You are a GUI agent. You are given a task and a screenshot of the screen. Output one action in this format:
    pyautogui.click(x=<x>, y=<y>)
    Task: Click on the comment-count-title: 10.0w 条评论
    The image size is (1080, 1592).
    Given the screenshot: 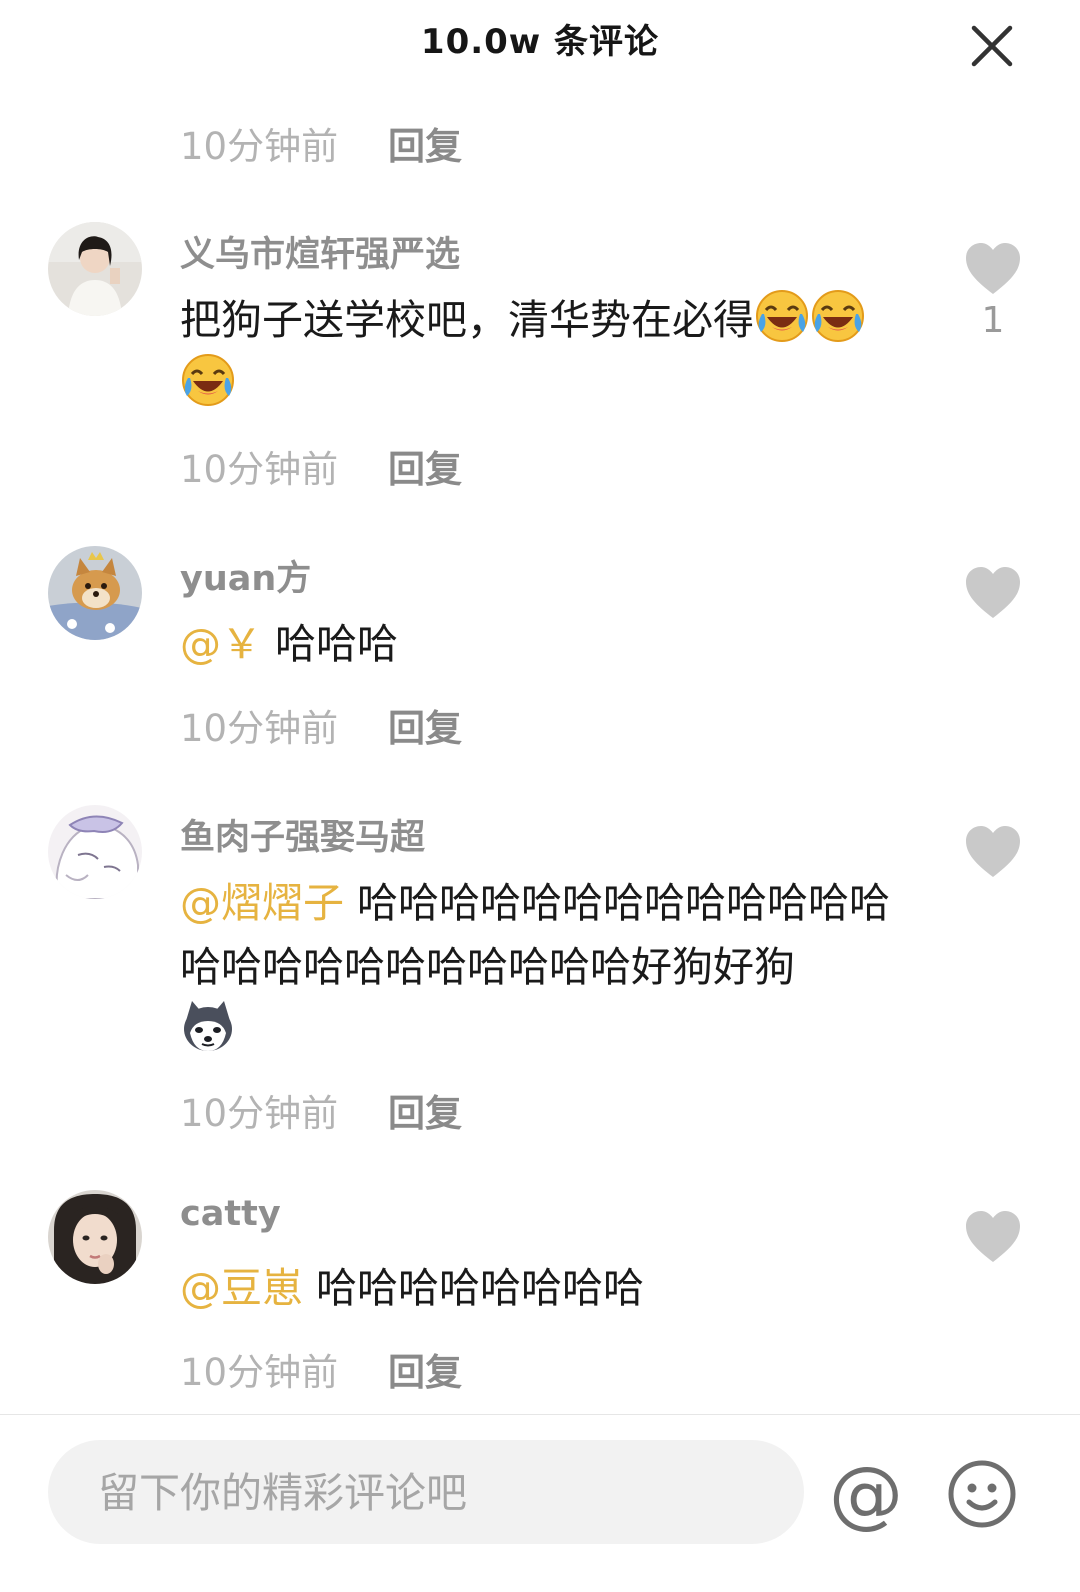 What is the action you would take?
    pyautogui.click(x=540, y=42)
    